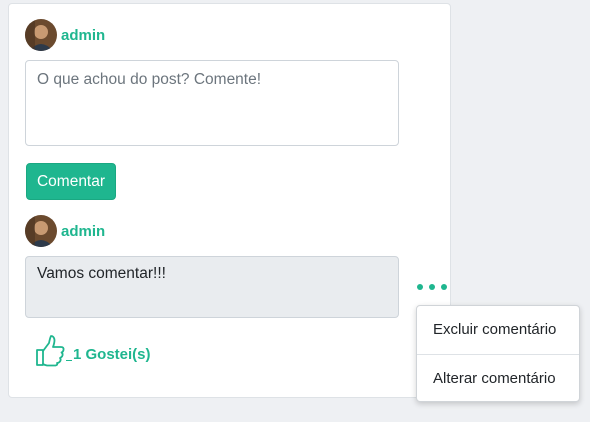 This screenshot has height=422, width=590. I want to click on edit-comment-option: Alterar comentário, so click(498, 379).